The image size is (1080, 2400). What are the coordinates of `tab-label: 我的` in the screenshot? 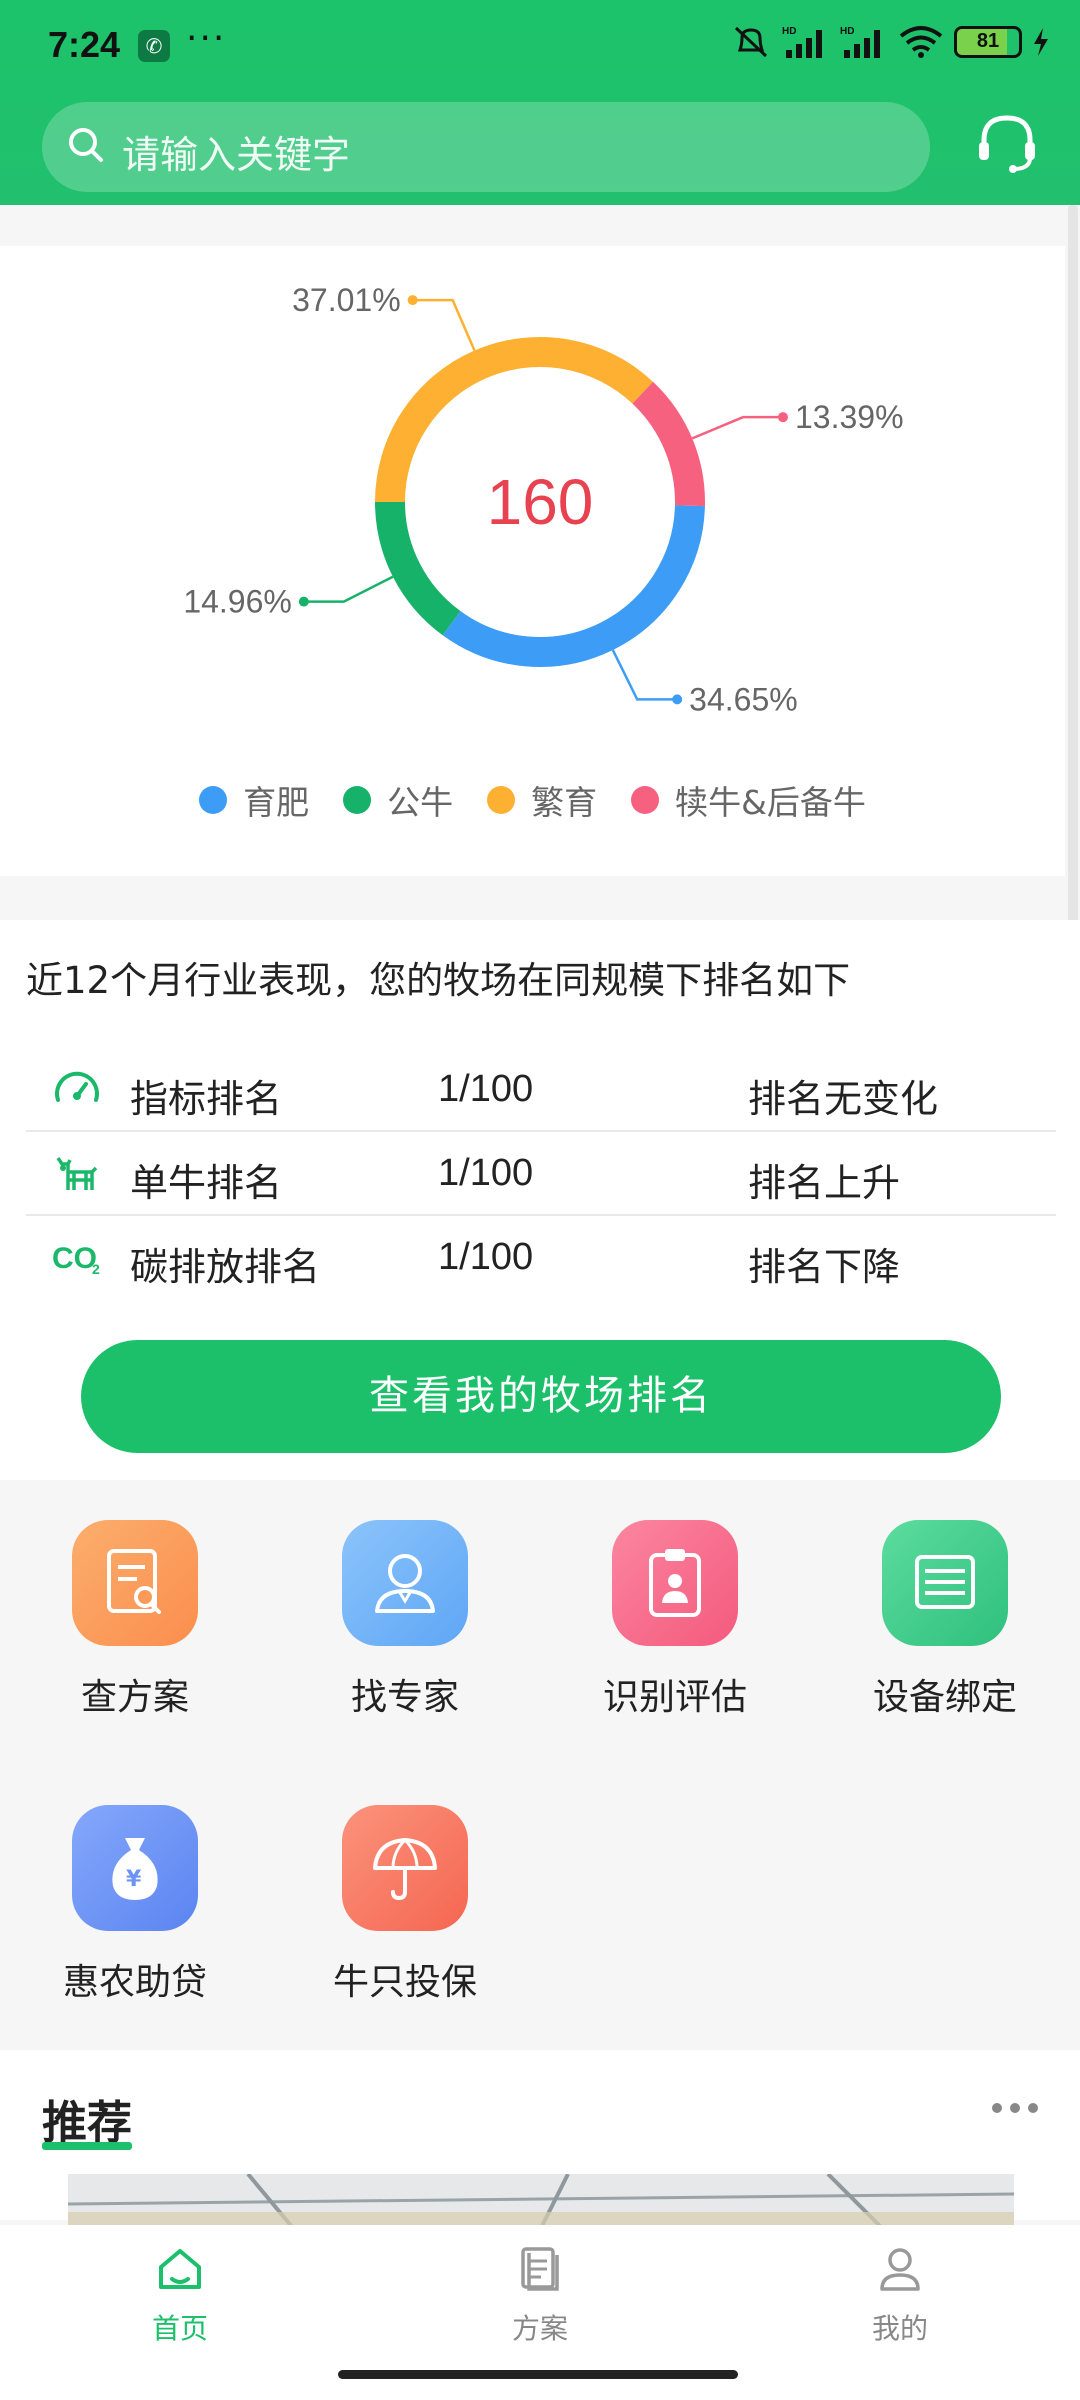 It's located at (899, 2328).